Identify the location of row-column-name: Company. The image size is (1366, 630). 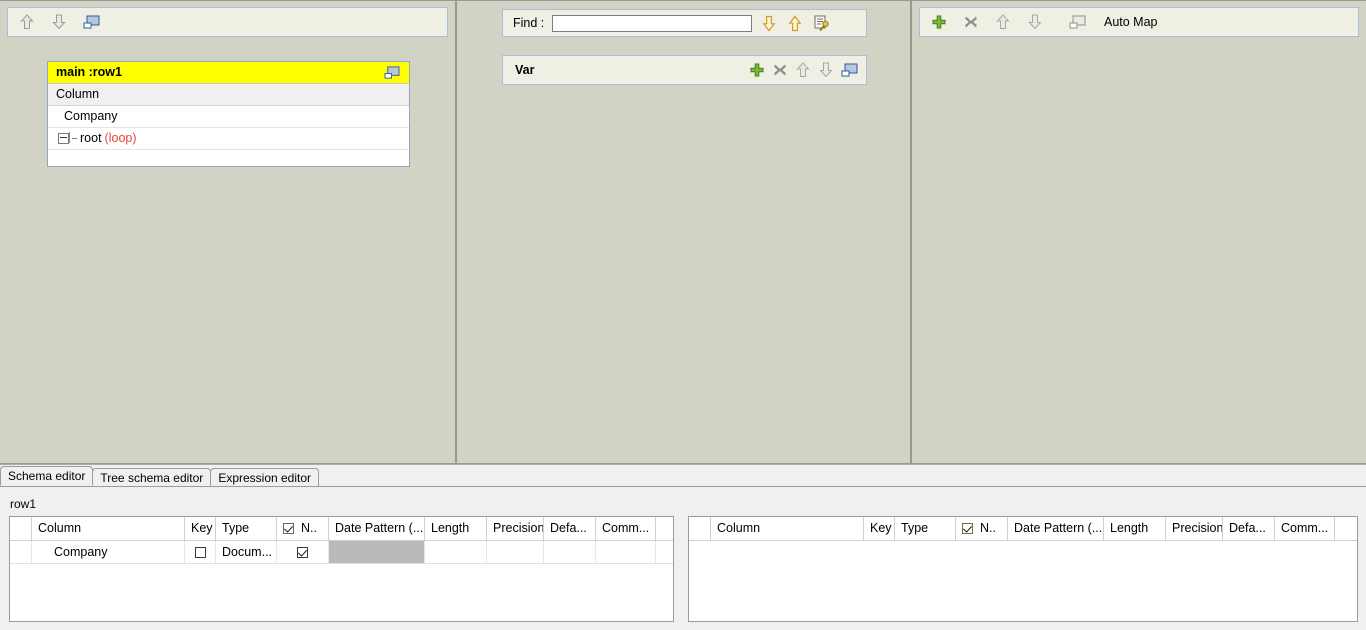
(108, 552).